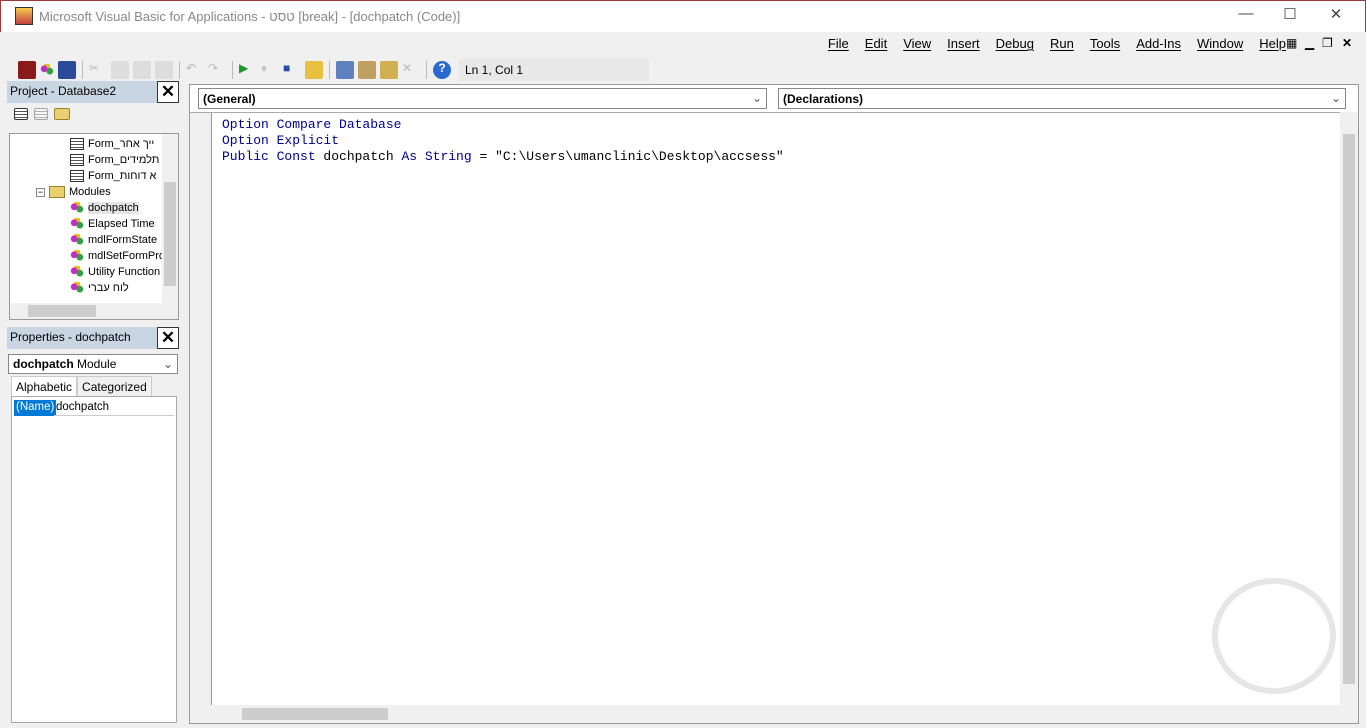  Describe the element at coordinates (1158, 43) in the screenshot. I see `menu-add-ins: Add-Ins` at that location.